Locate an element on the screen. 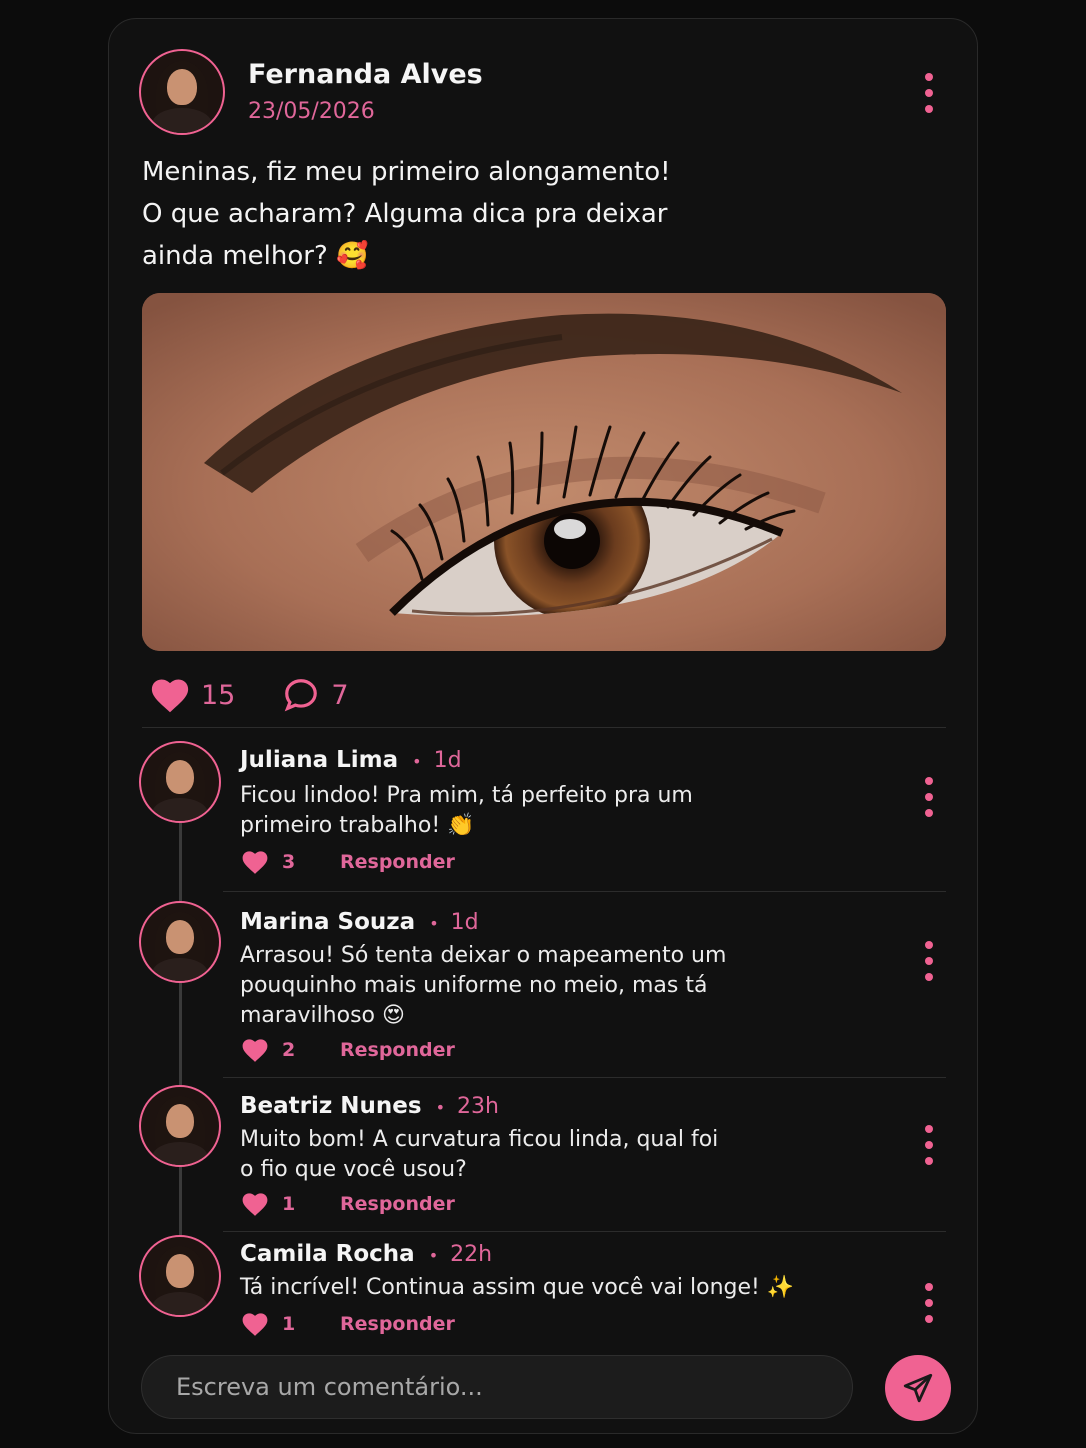 The image size is (1086, 1448). comment-header: Marina Souza • 1d is located at coordinates (359, 922).